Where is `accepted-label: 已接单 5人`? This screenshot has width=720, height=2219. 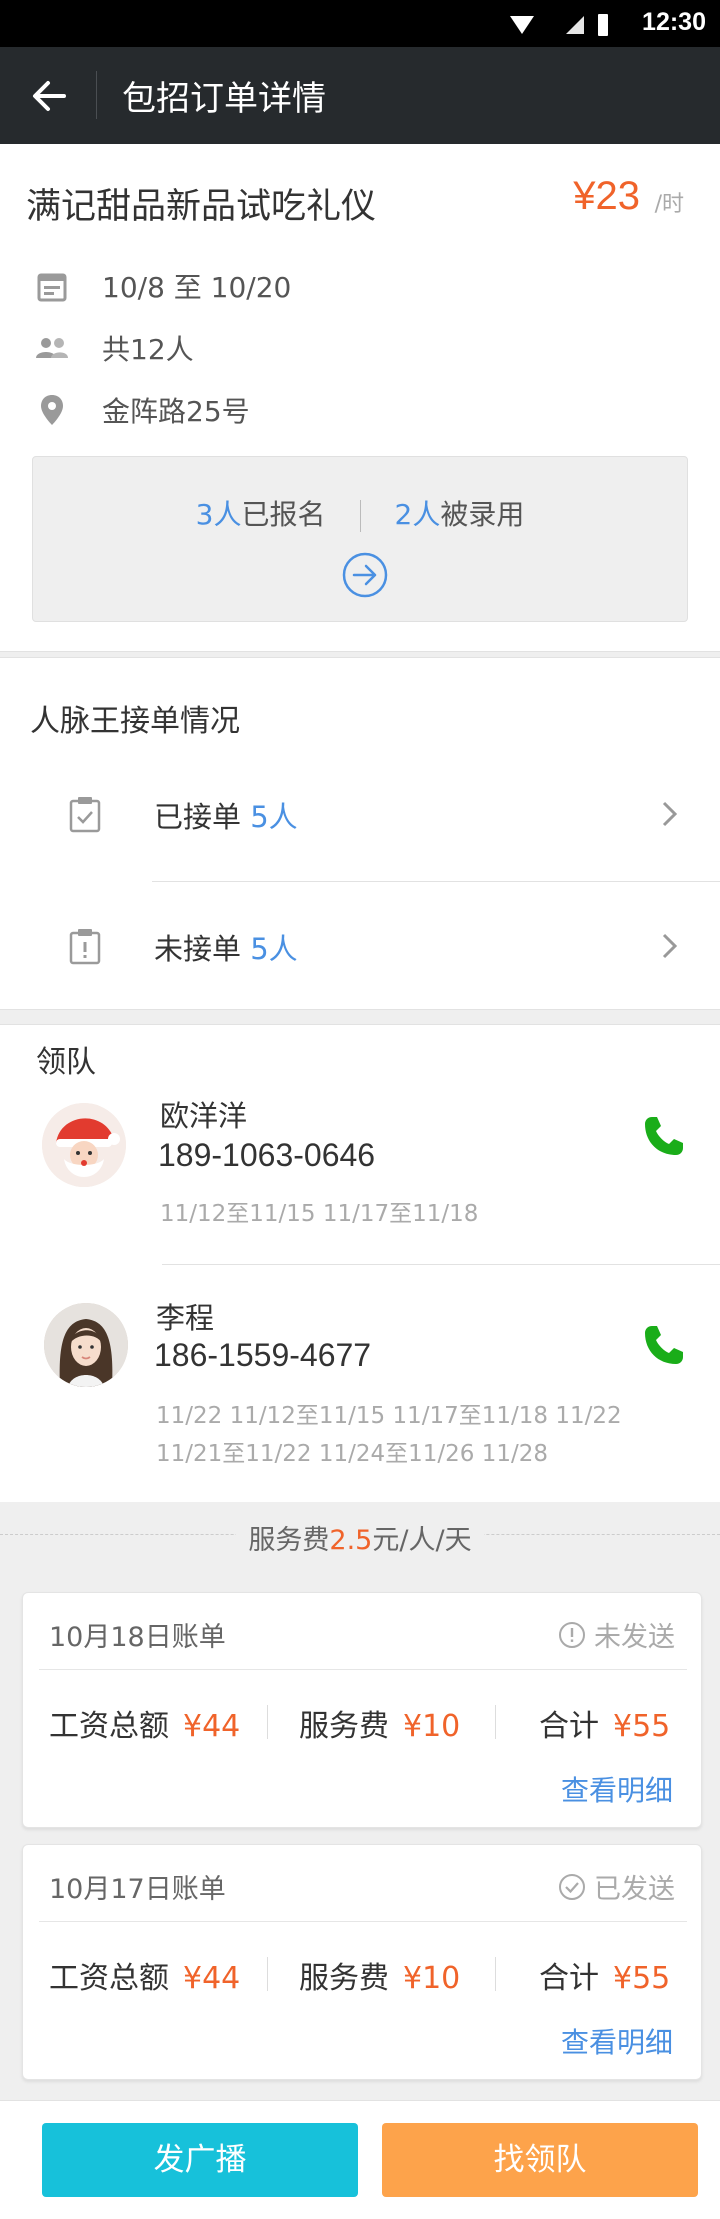
accepted-label: 已接单 5人 is located at coordinates (226, 817).